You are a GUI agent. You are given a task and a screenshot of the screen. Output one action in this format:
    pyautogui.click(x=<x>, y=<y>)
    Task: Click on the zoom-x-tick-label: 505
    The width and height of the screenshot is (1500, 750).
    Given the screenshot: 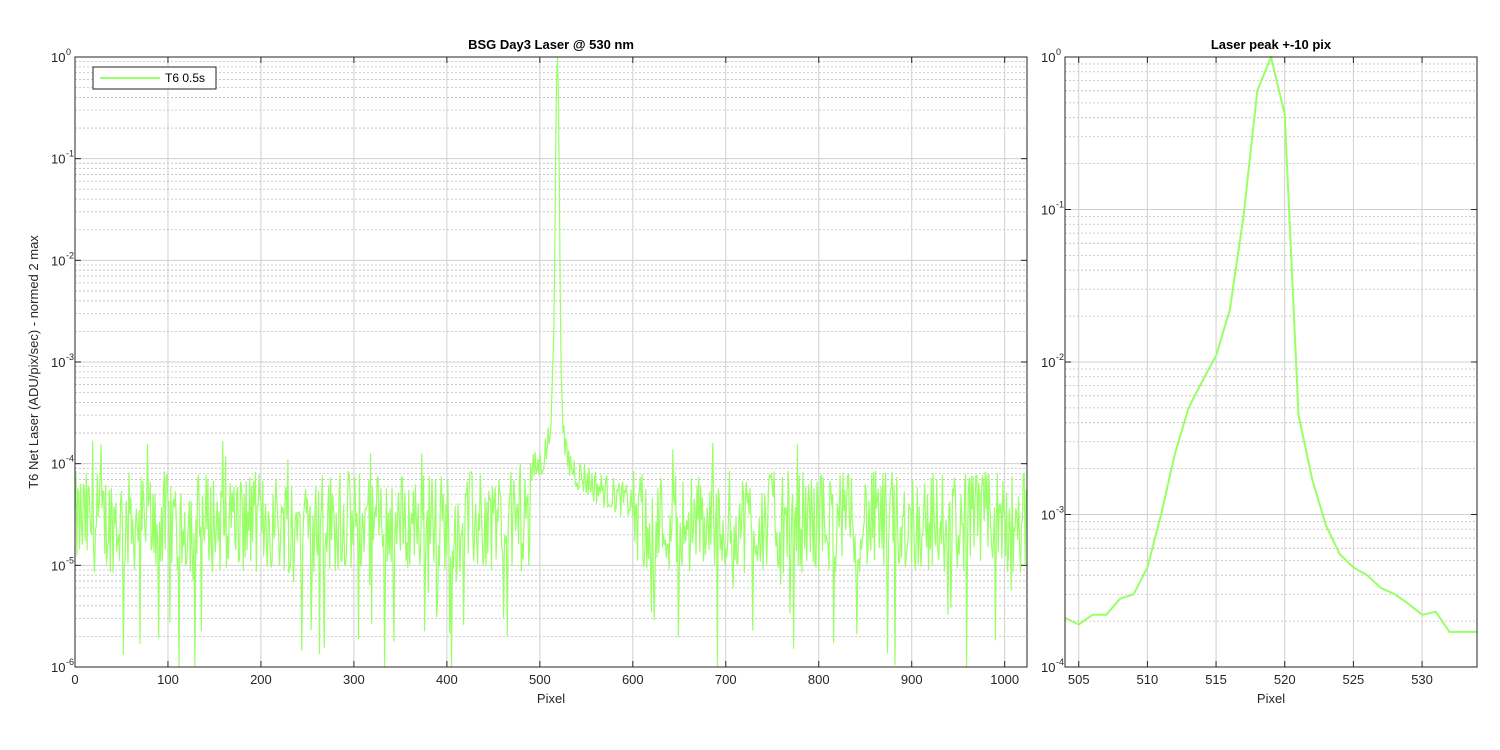 What is the action you would take?
    pyautogui.click(x=1079, y=679)
    